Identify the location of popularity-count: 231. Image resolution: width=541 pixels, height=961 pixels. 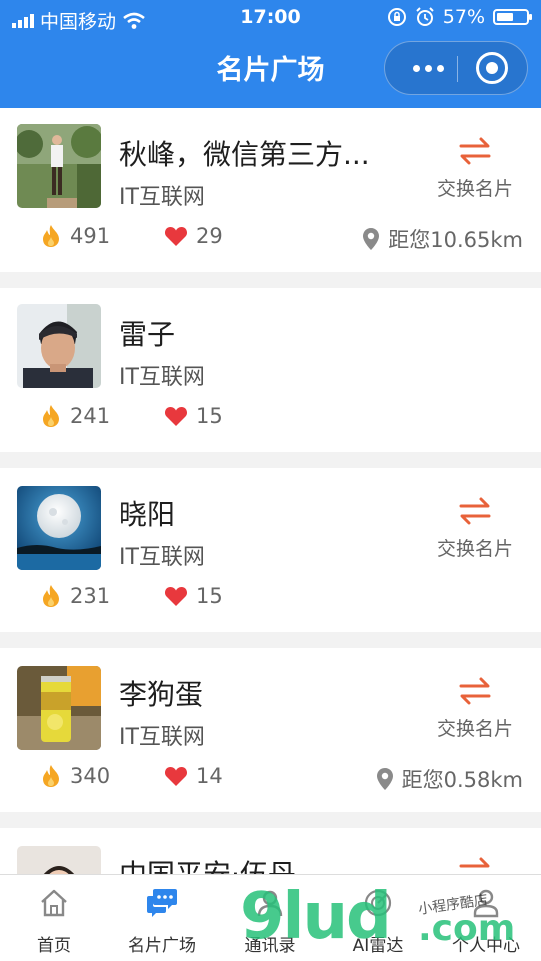
(90, 596).